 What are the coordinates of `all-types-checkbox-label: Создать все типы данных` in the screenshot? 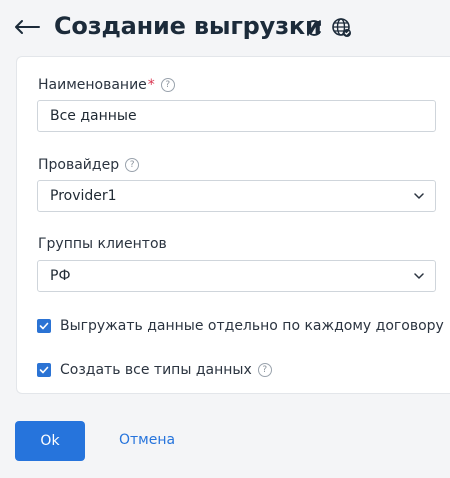 It's located at (156, 370).